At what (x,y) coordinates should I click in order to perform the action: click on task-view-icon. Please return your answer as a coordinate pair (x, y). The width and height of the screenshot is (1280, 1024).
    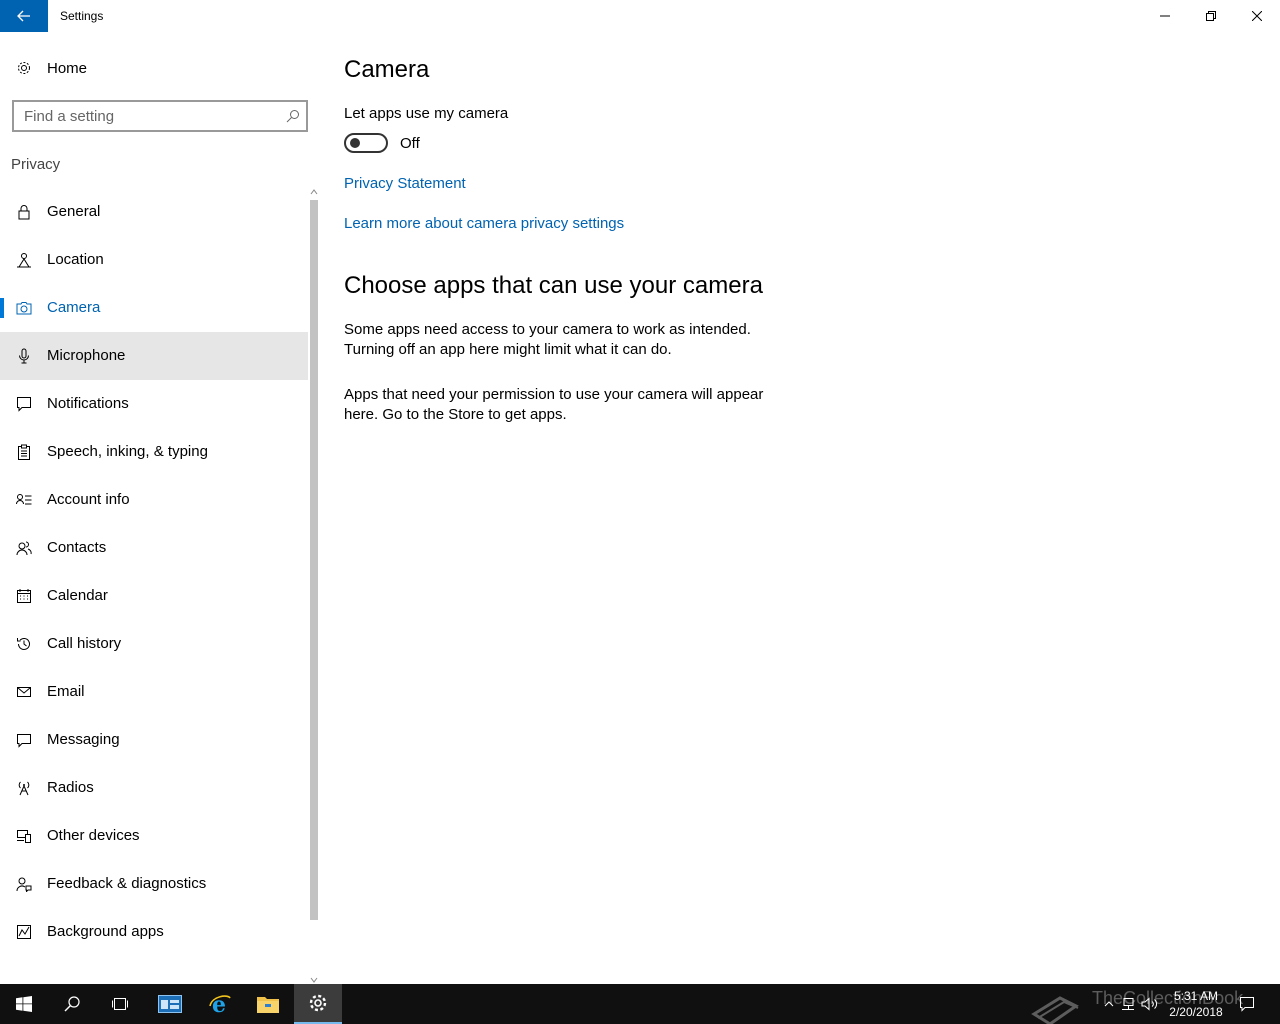
    Looking at the image, I should click on (120, 1004).